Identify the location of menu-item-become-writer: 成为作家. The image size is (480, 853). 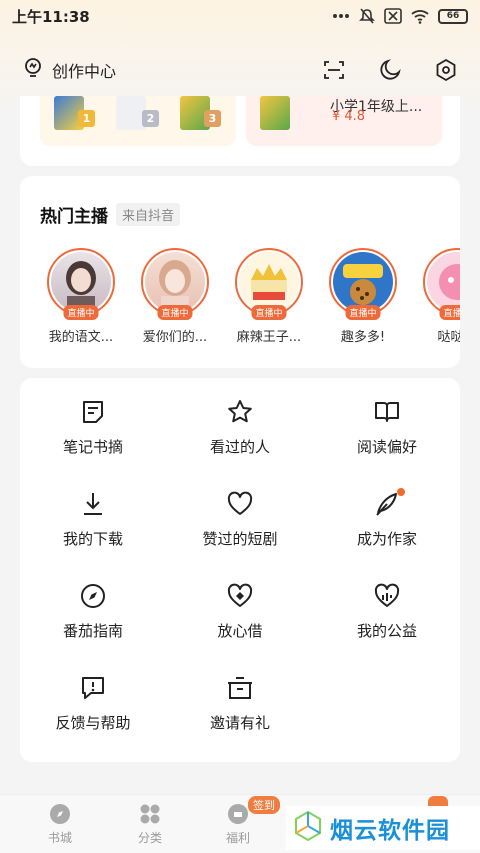
(387, 515).